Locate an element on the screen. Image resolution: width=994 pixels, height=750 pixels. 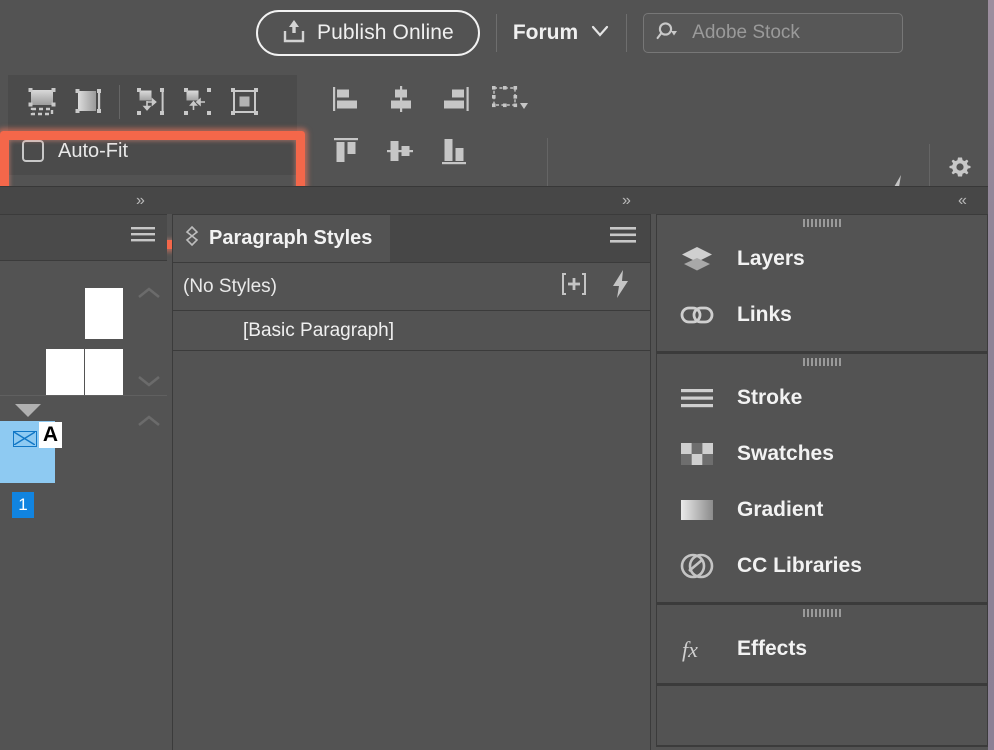
align-horizontal-row is located at coordinates (428, 99).